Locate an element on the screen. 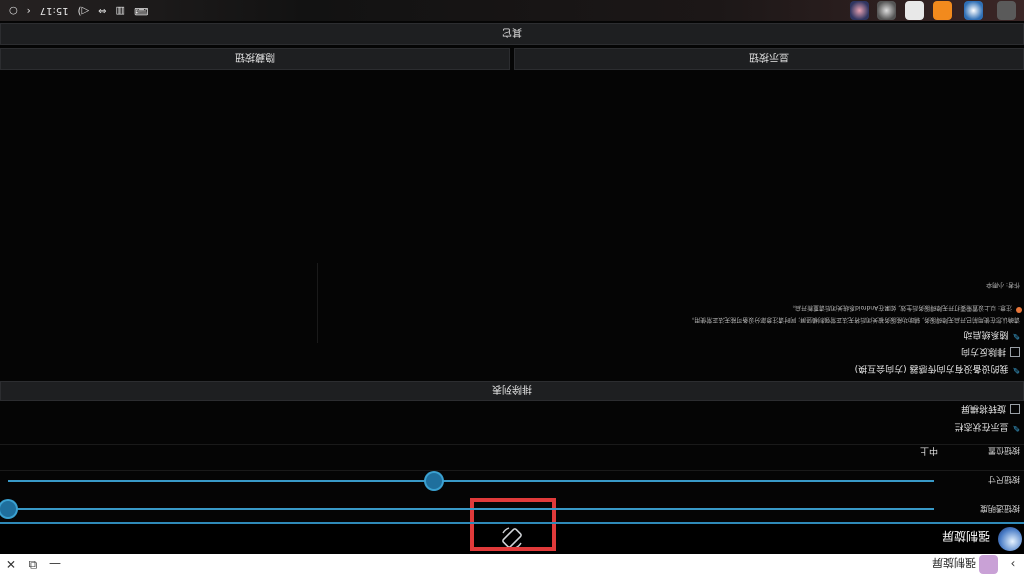  sensor-rotate-row: ✎ 我的设备没有方向传感器 (方向会互换) is located at coordinates (937, 369).